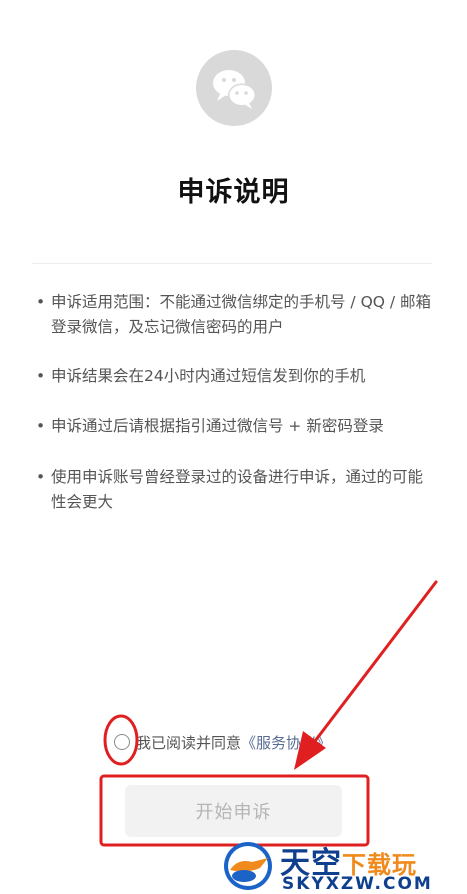 Image resolution: width=467 pixels, height=894 pixels. Describe the element at coordinates (232, 263) in the screenshot. I see `divider` at that location.